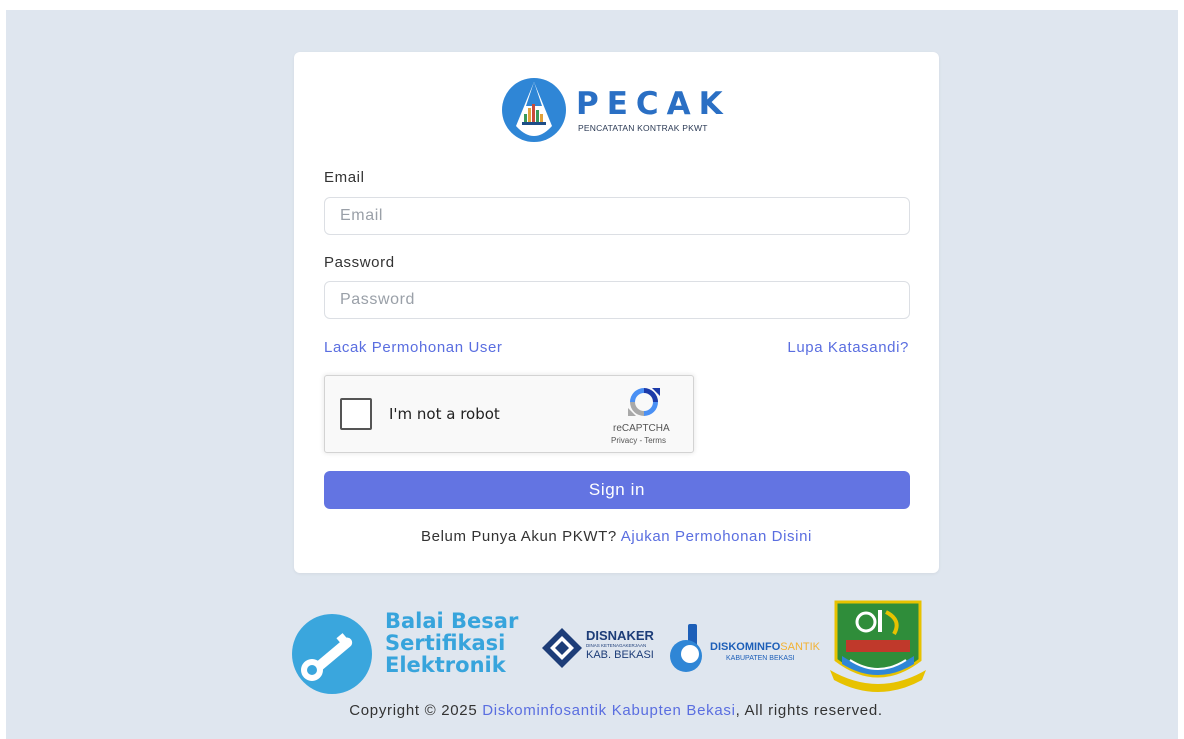 The image size is (1184, 739). What do you see at coordinates (617, 216) in the screenshot?
I see `email-input` at bounding box center [617, 216].